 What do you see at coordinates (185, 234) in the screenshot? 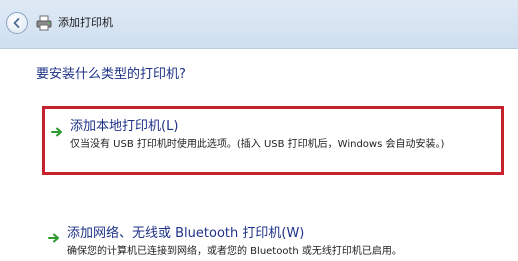
I see `option-title: 添加网络、无线或 Bluetooth 打印机(W)` at bounding box center [185, 234].